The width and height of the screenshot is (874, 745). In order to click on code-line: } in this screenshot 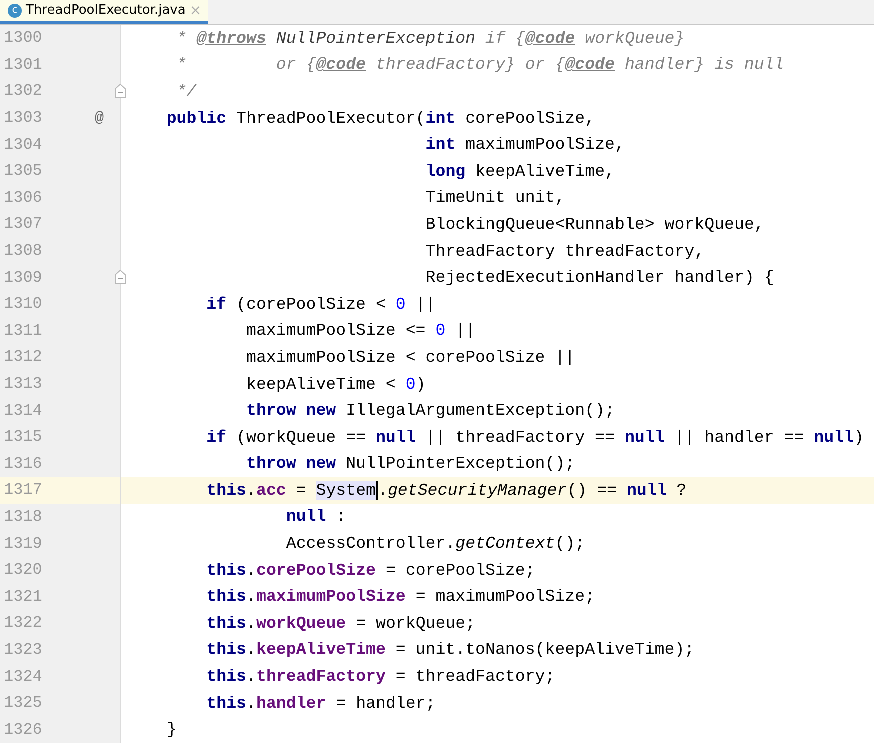, I will do `click(171, 730)`.